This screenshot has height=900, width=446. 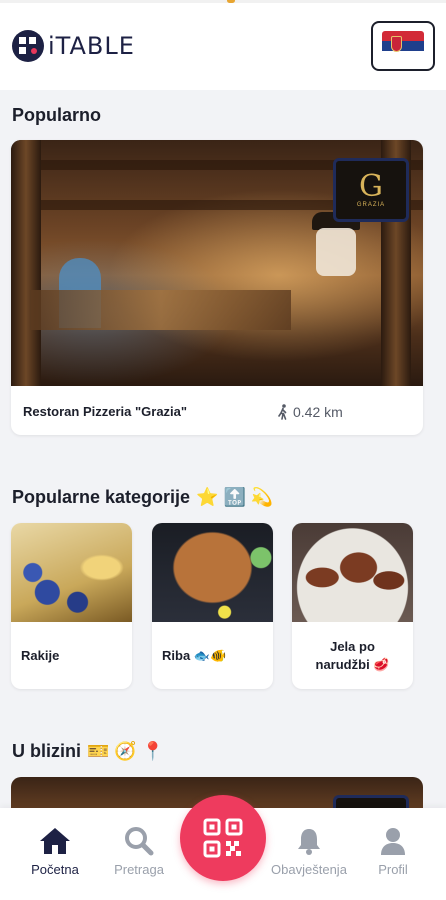 I want to click on serbia-flag-icon, so click(x=403, y=46).